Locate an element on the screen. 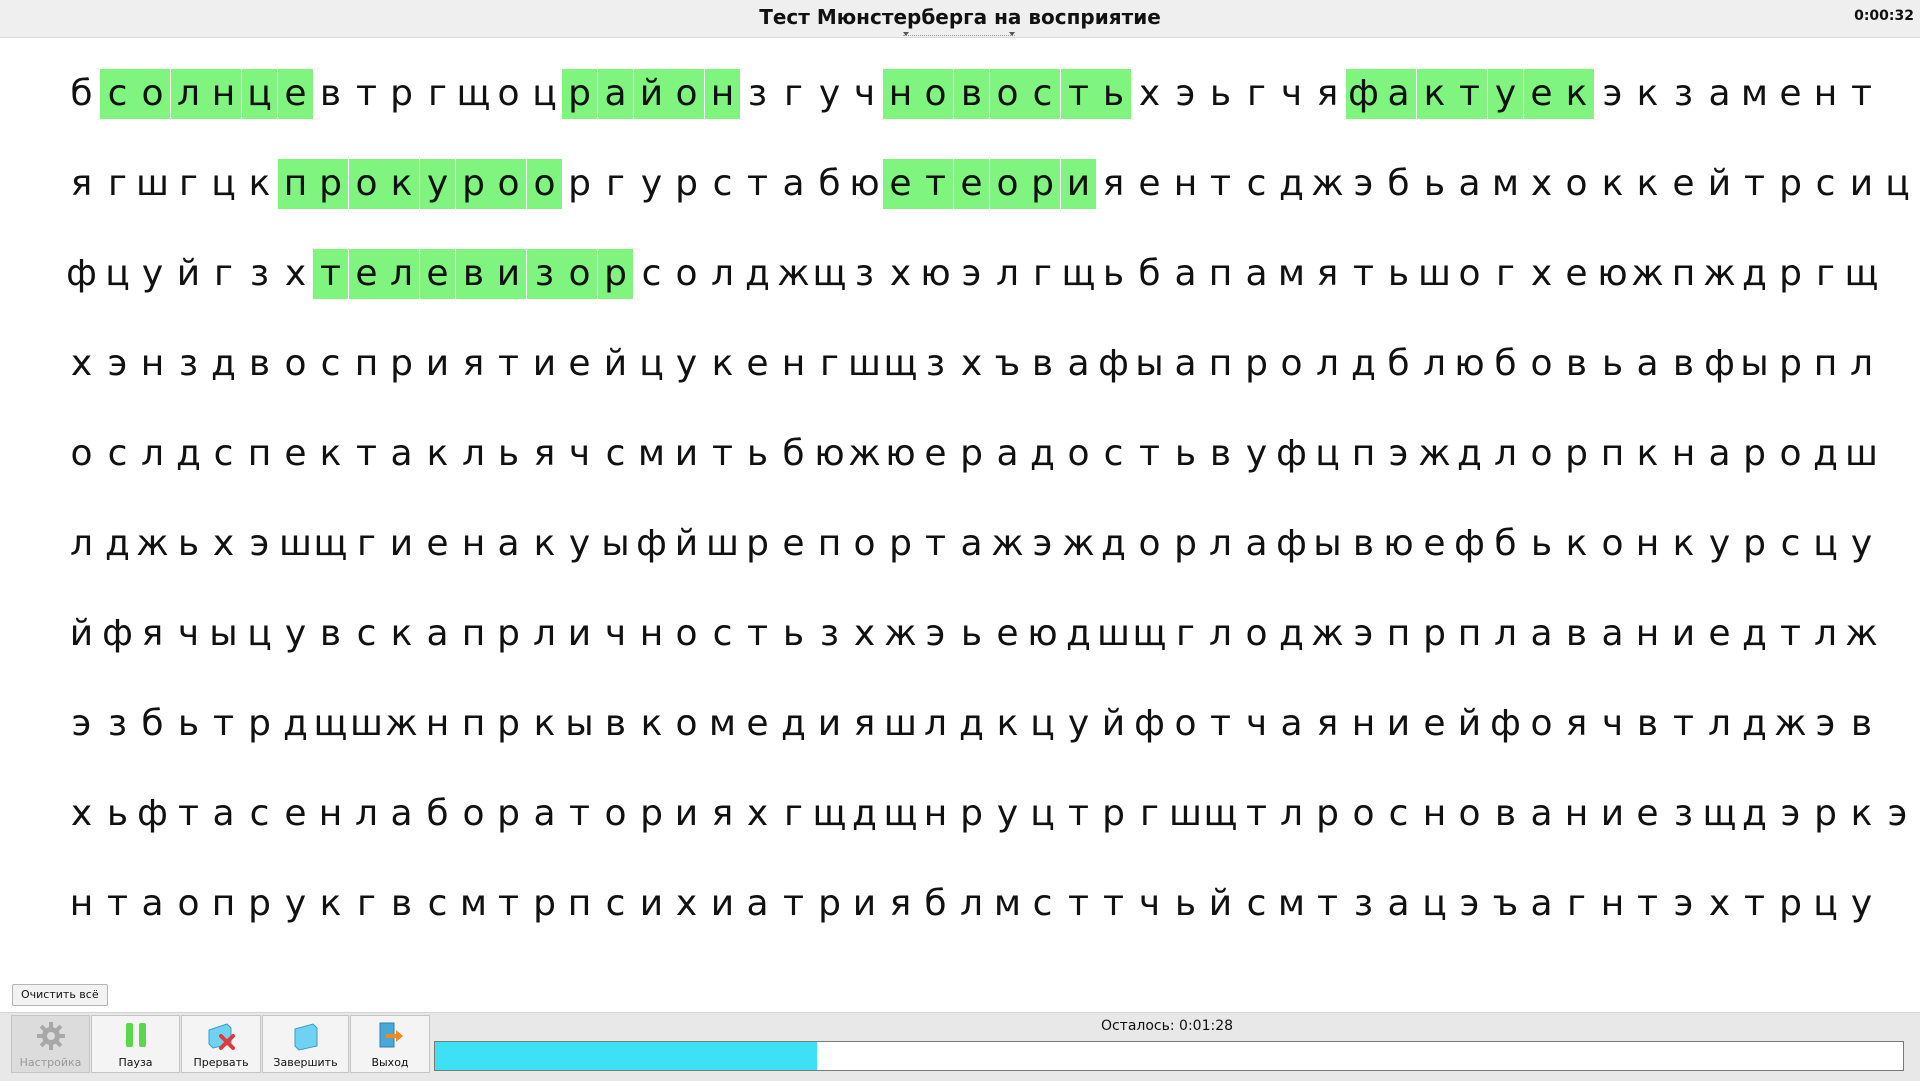  grid-letter: м is located at coordinates (1291, 274).